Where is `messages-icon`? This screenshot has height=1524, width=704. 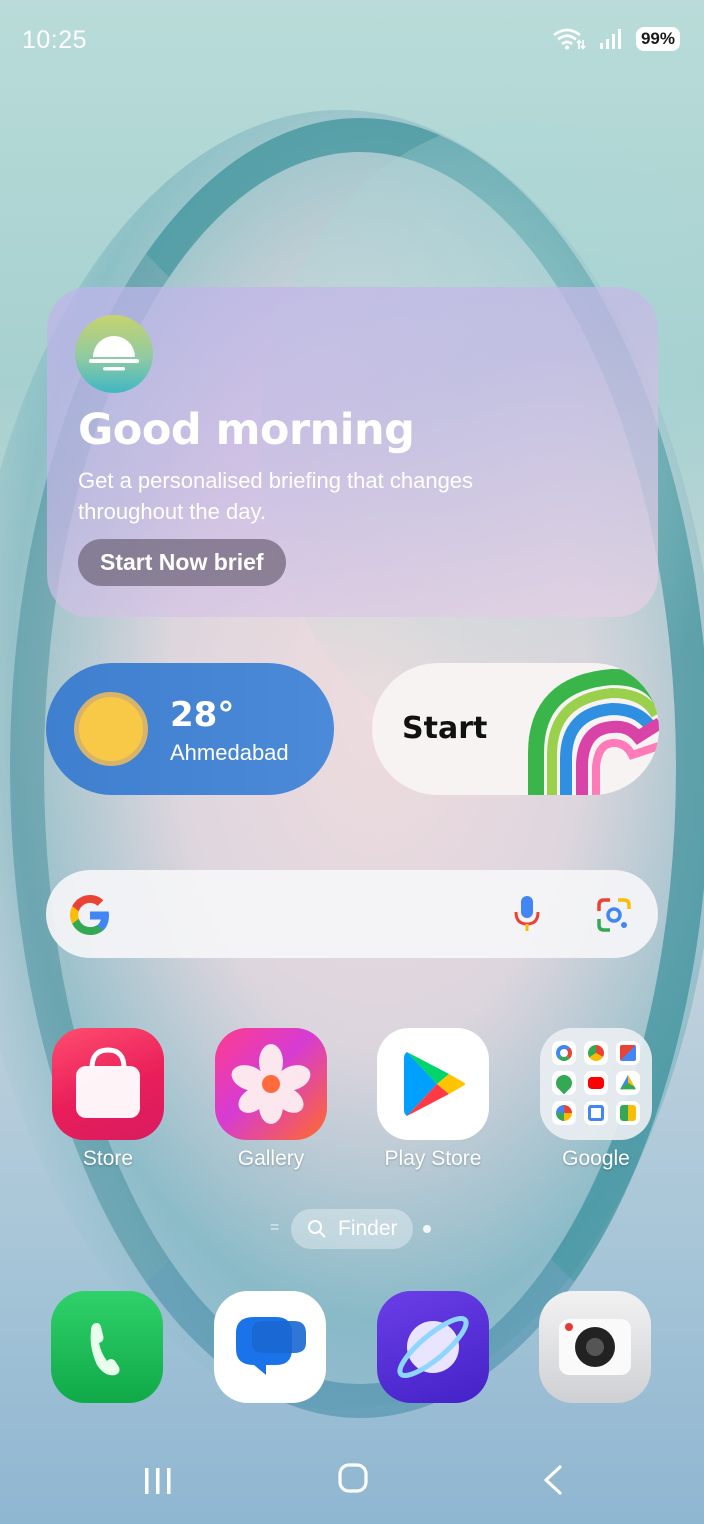 messages-icon is located at coordinates (270, 1347).